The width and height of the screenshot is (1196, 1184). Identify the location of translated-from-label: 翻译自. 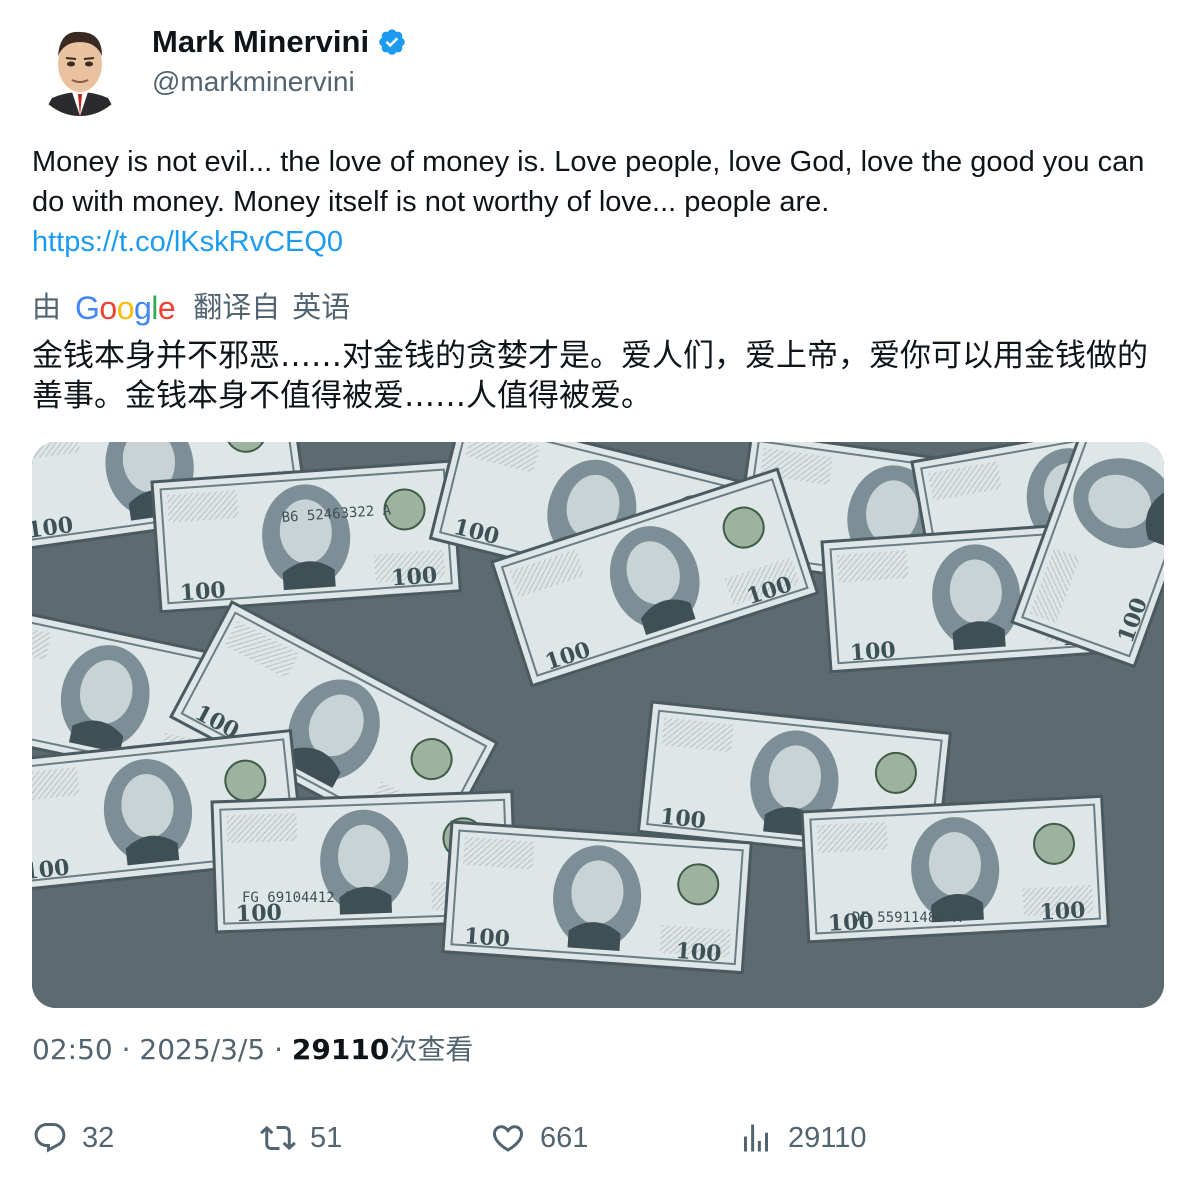
(237, 308).